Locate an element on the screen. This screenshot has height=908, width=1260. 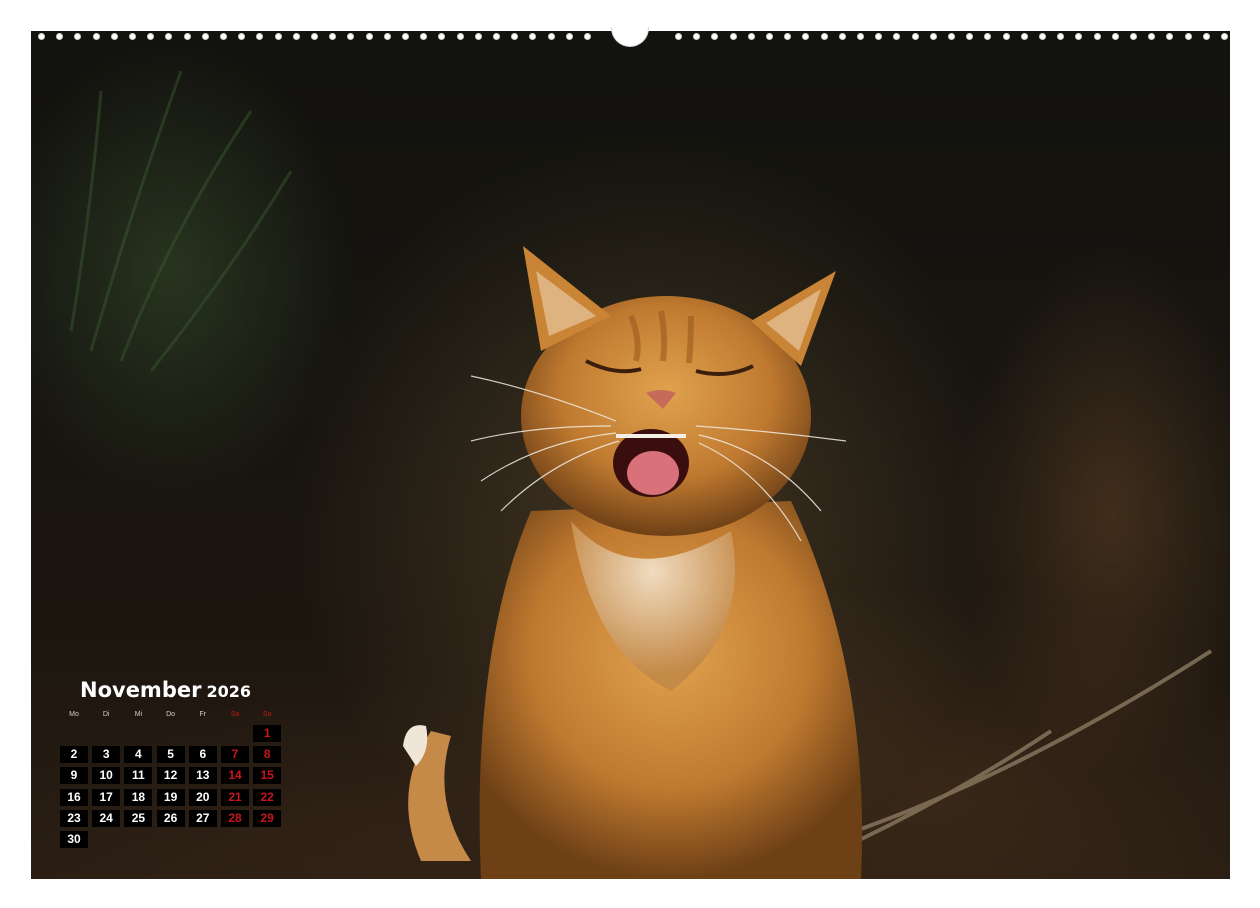
calendar-day: 8 is located at coordinates (267, 755).